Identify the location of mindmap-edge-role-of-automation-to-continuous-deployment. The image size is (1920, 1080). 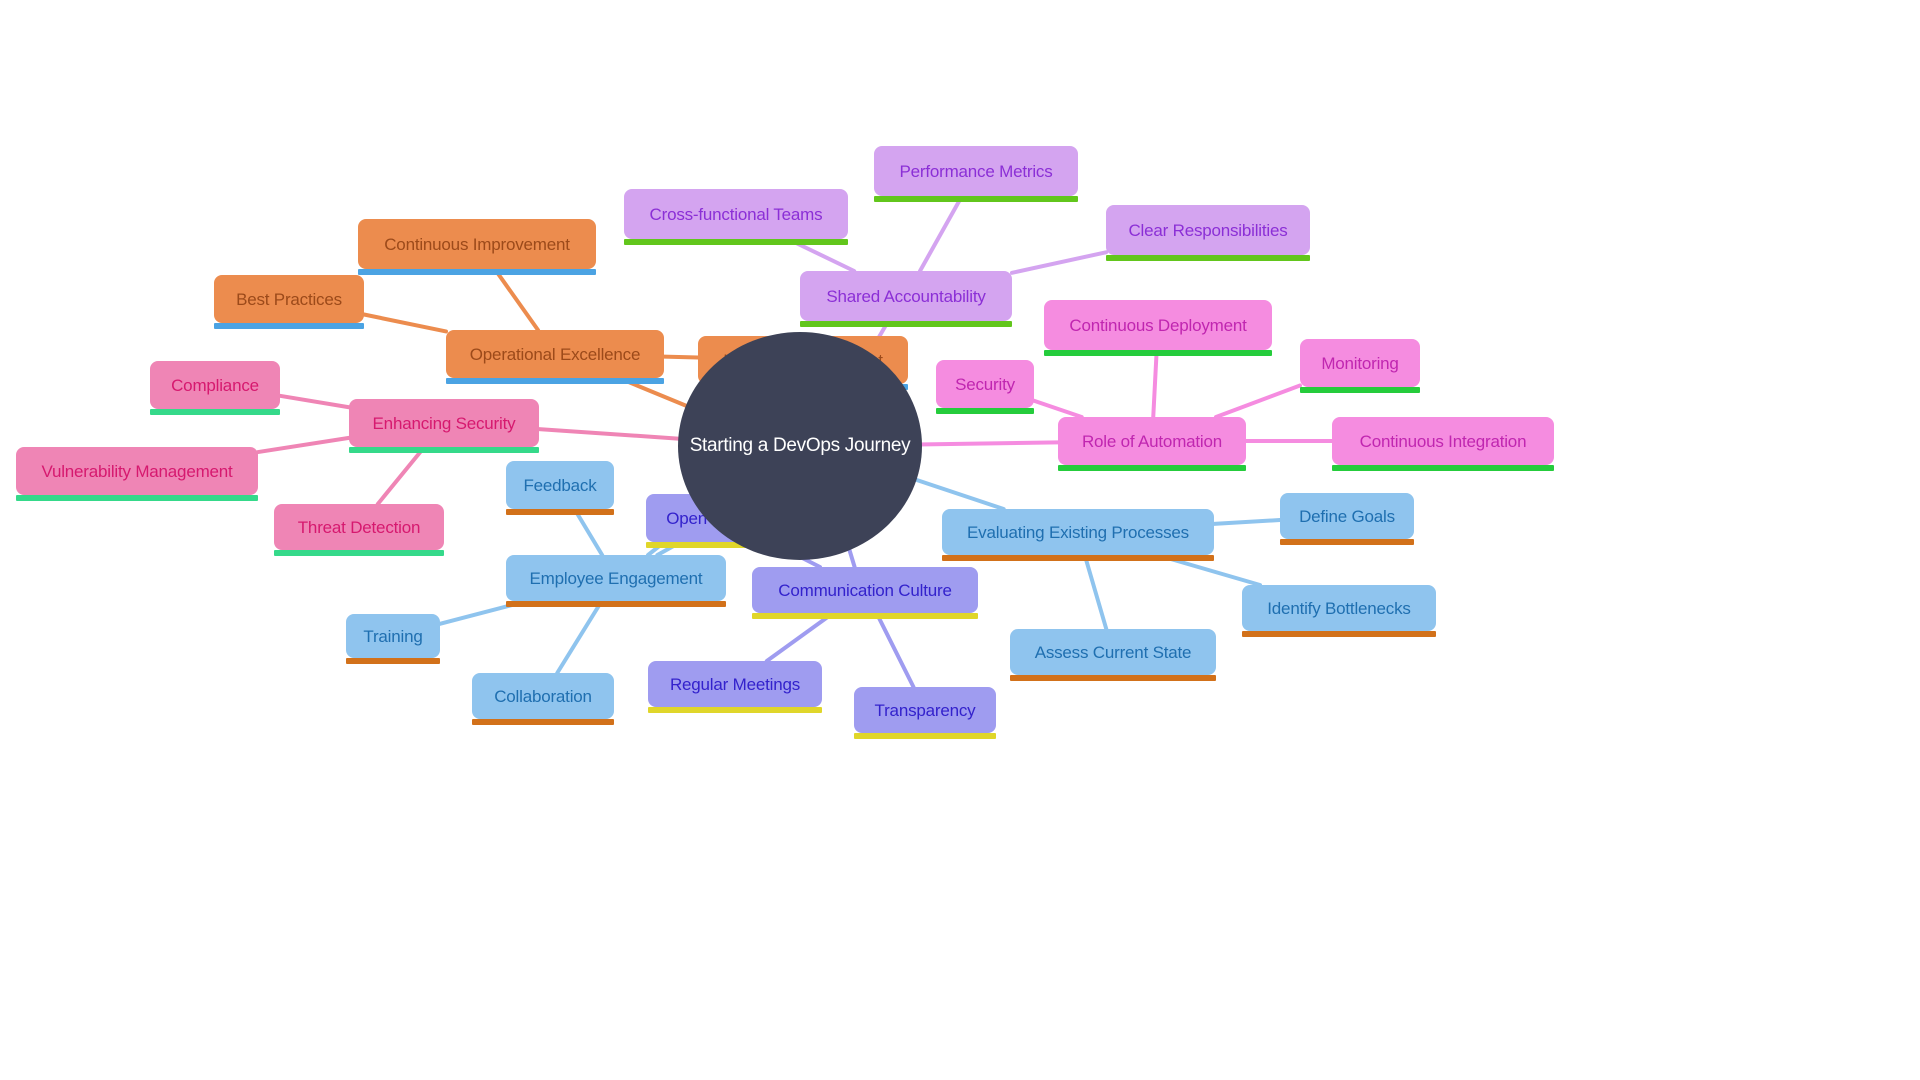
(1155, 383).